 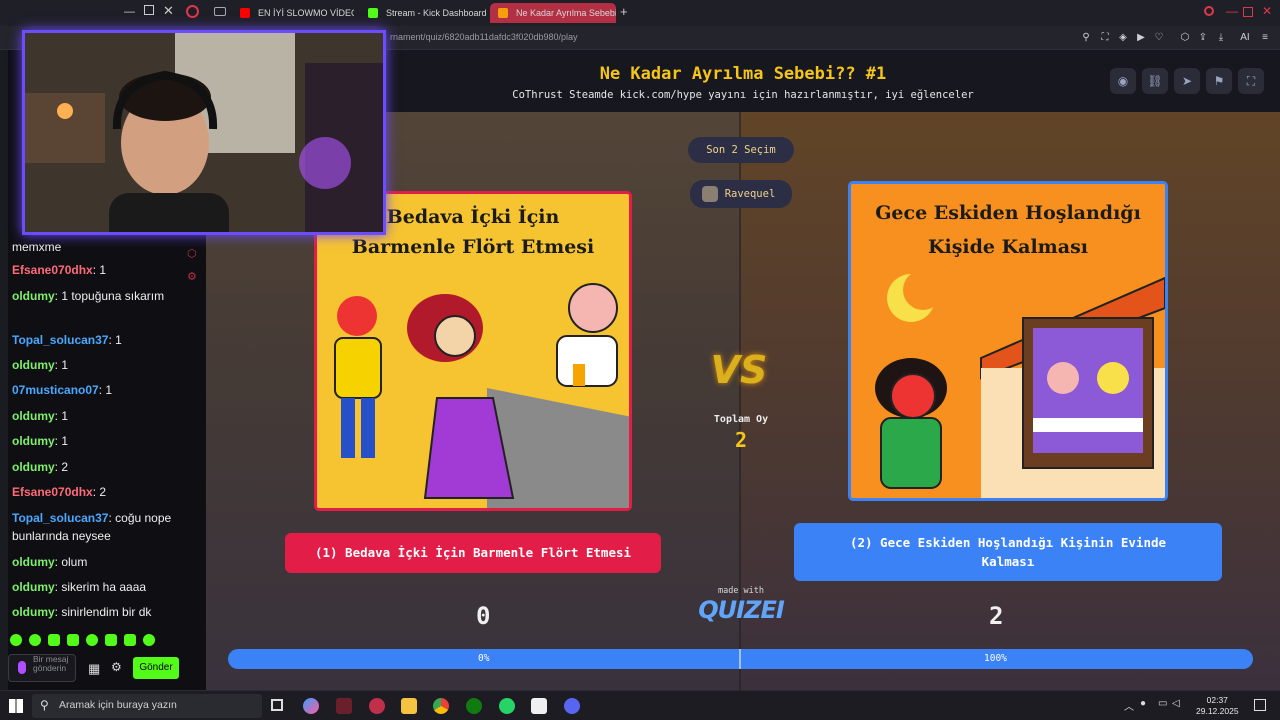 I want to click on share-icon: ⇪, so click(x=1203, y=38).